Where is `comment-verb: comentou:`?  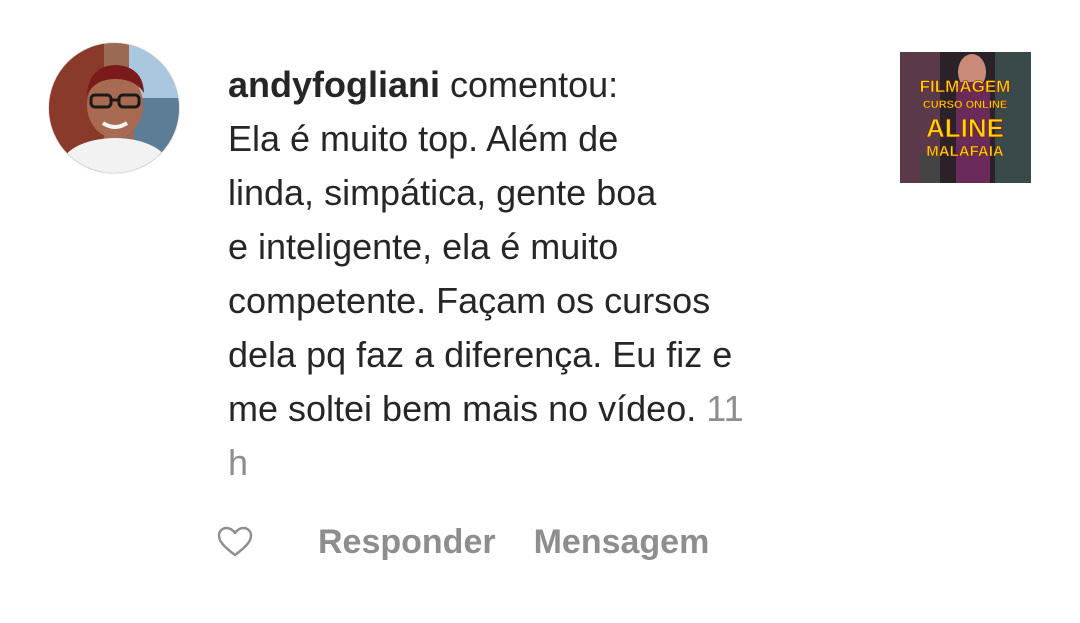
comment-verb: comentou: is located at coordinates (534, 84).